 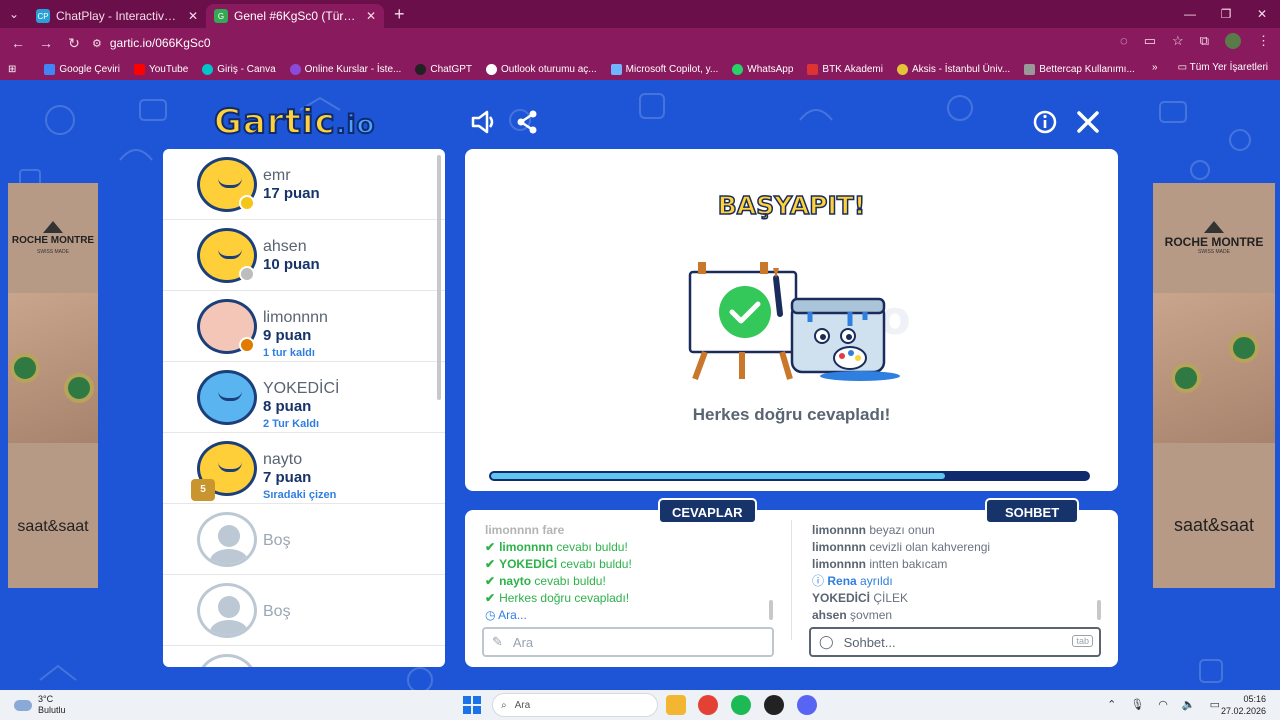 I want to click on player-row: limonnnn 9 puan 1 tur kaldı, so click(x=304, y=326).